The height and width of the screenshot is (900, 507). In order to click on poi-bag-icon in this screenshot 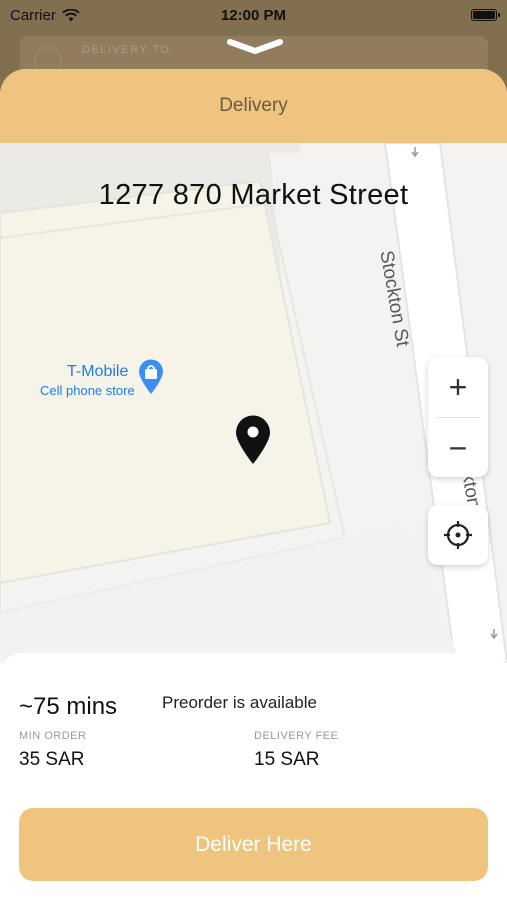, I will do `click(151, 377)`.